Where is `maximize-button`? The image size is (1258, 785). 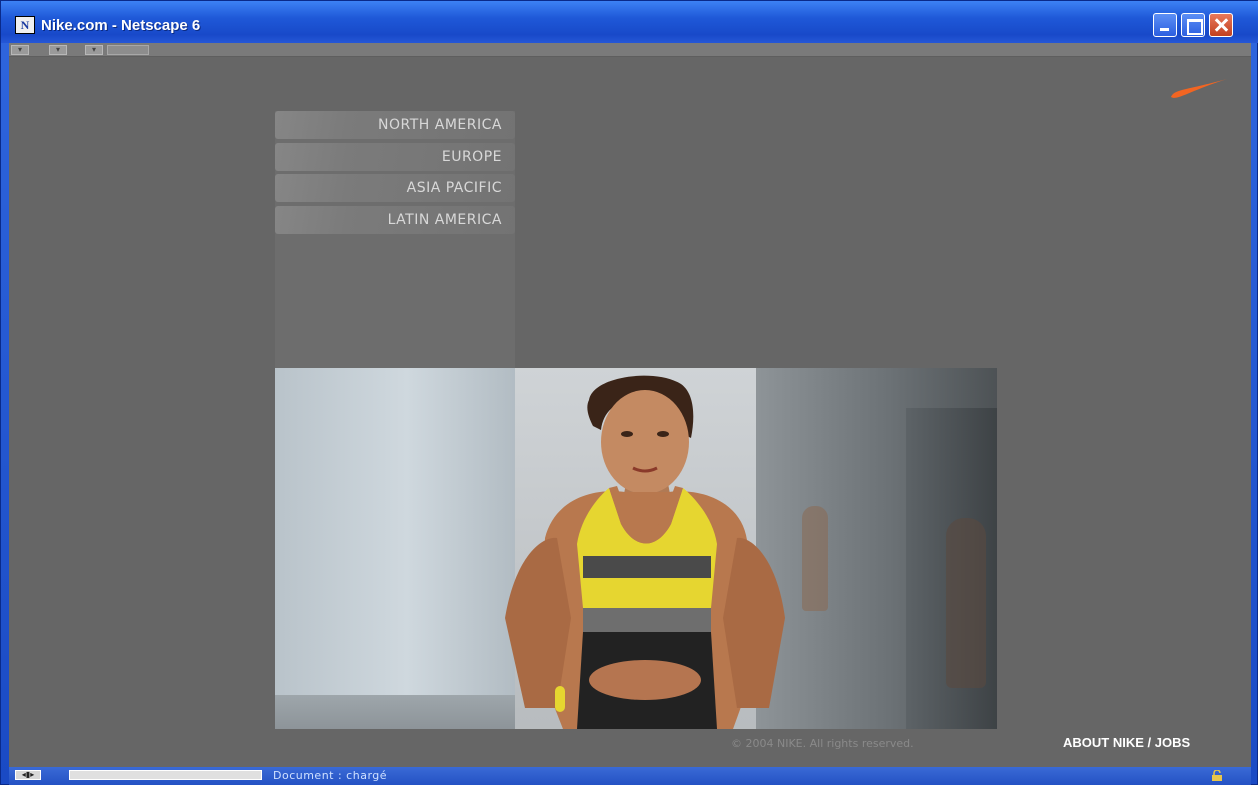 maximize-button is located at coordinates (1193, 25).